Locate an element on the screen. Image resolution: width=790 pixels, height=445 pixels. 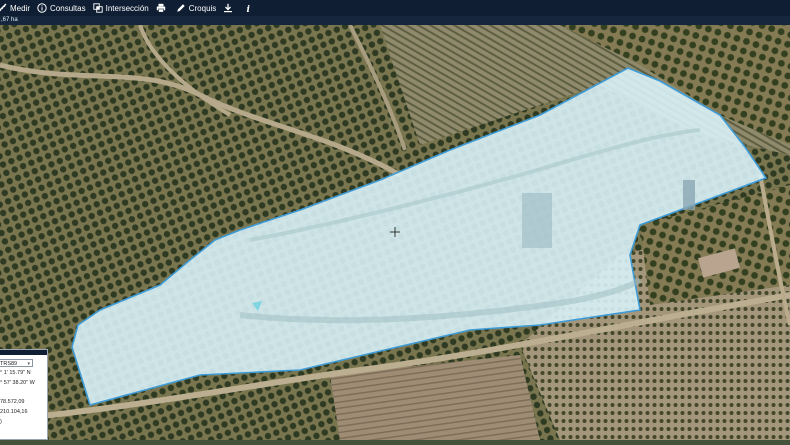
y-coordinate-value: 210.104,16 is located at coordinates (14, 412).